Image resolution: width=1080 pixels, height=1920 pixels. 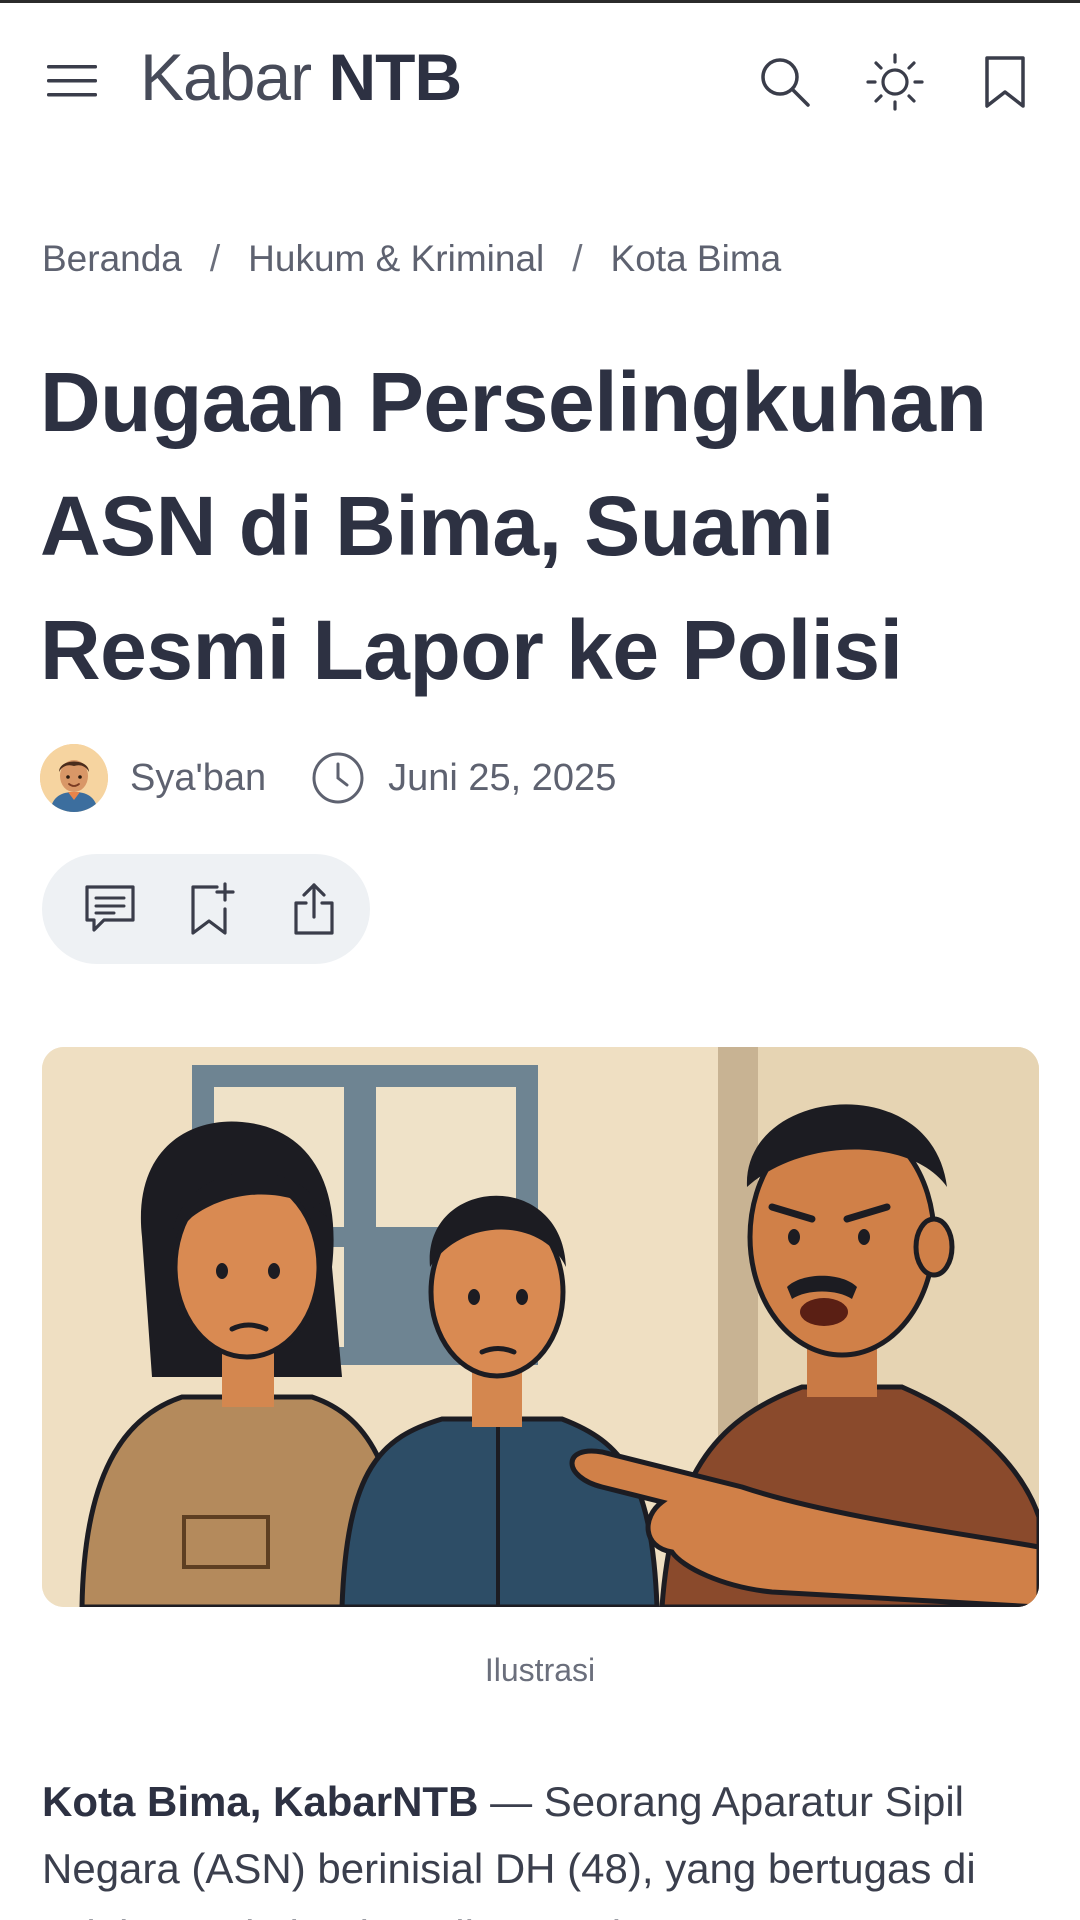 I want to click on author-avatar, so click(x=74, y=778).